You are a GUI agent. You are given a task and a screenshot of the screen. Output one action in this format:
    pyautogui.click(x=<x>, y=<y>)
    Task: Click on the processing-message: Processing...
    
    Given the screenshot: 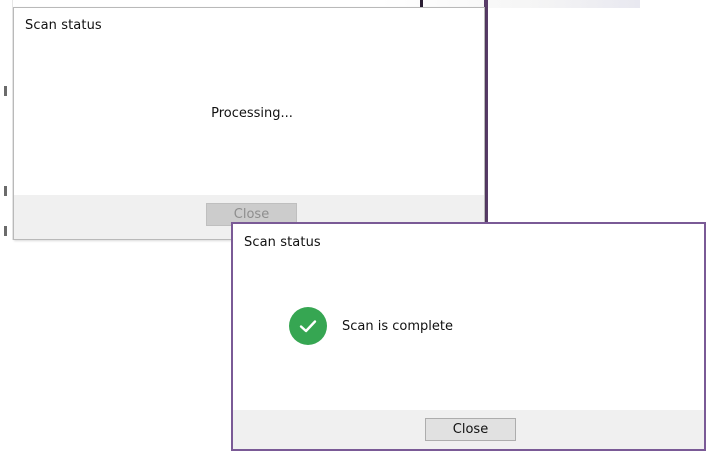 What is the action you would take?
    pyautogui.click(x=252, y=113)
    